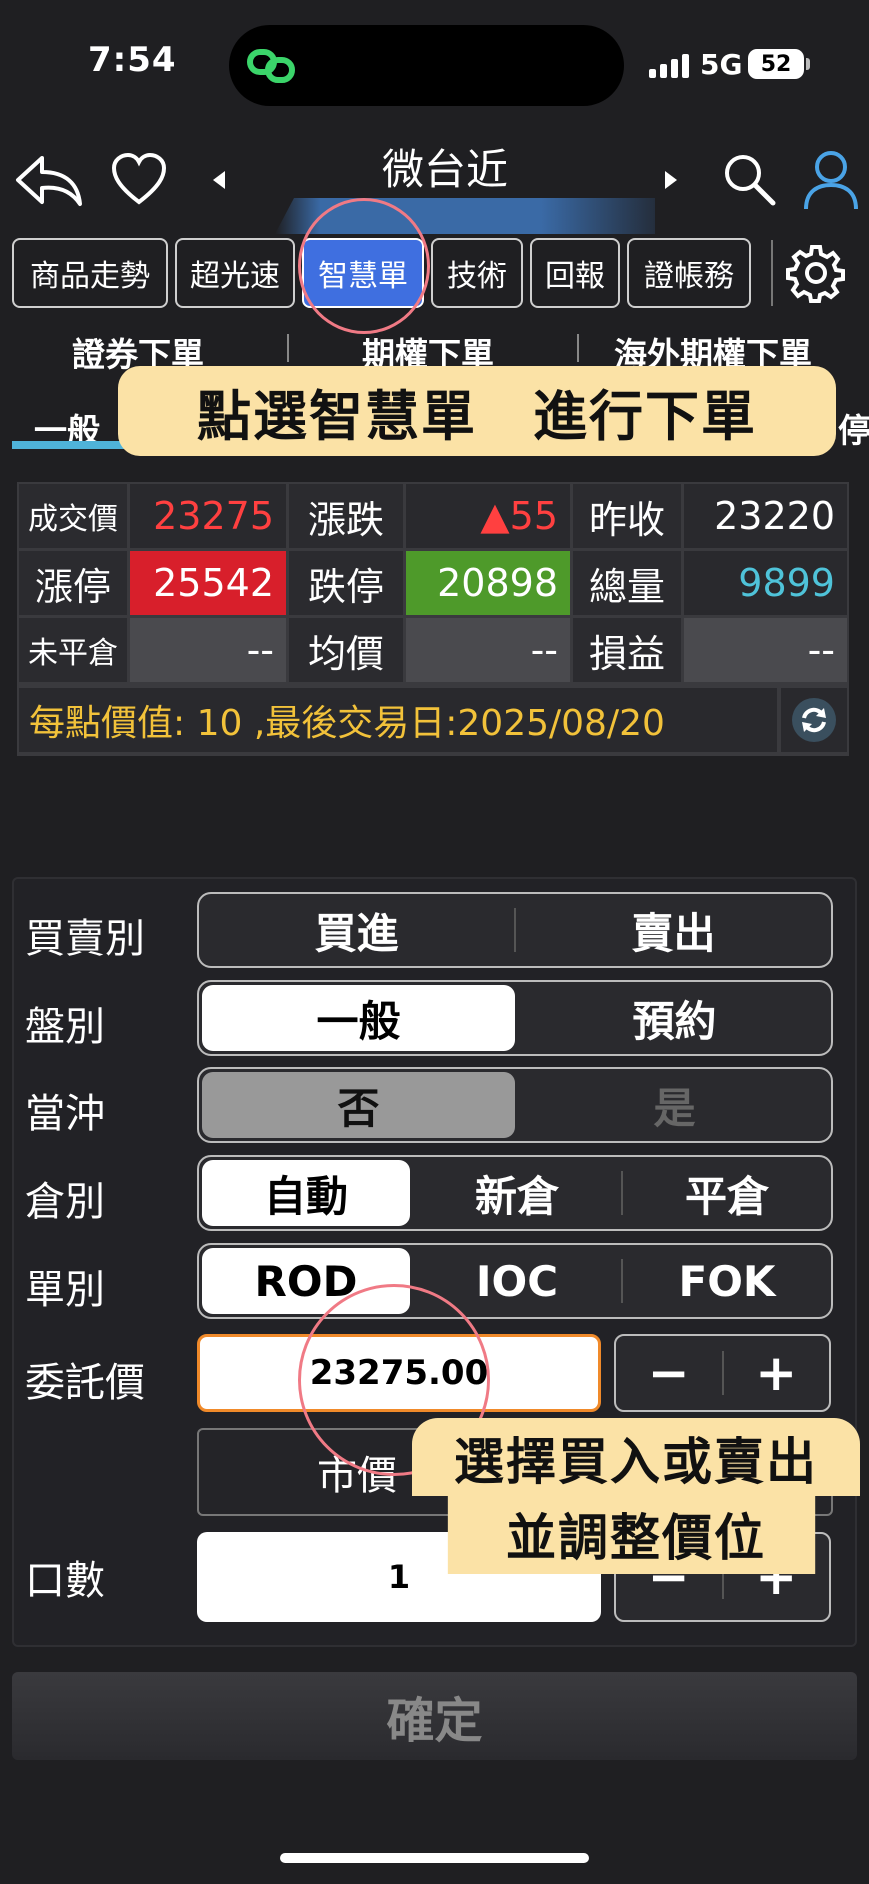 This screenshot has width=869, height=1884. I want to click on favorite-heart-icon, so click(139, 180).